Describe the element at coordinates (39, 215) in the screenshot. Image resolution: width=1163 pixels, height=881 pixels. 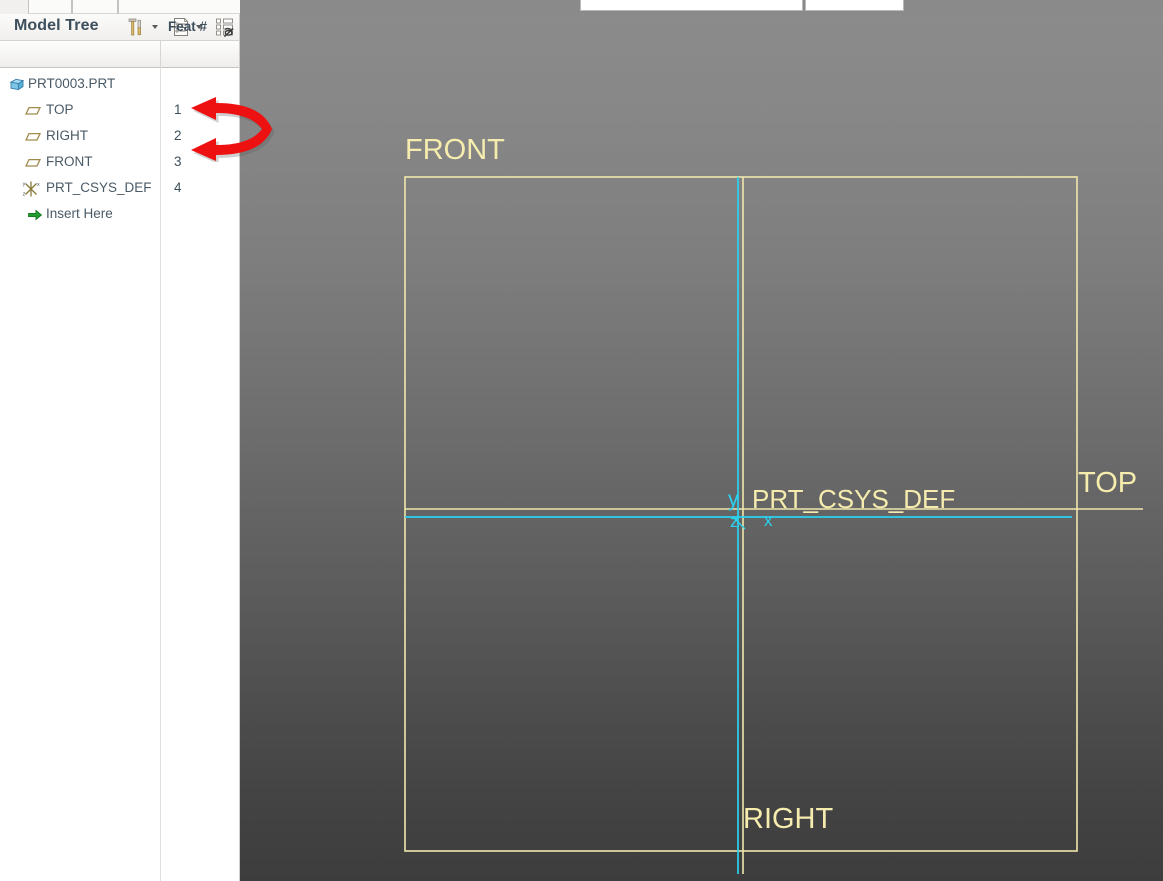
I see `tree-row-insert-here-feat` at that location.